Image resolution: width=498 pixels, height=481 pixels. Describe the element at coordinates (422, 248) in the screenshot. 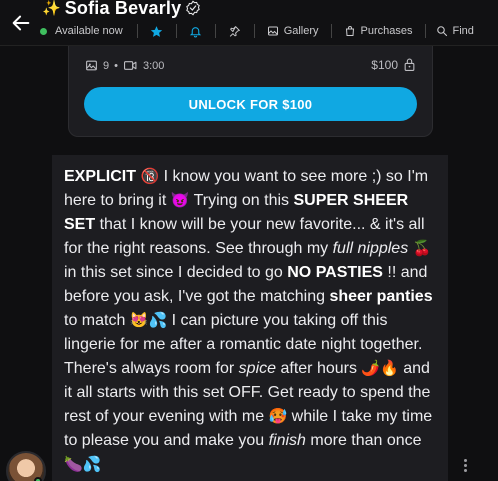

I see `cherry-emoji: 🍒` at that location.